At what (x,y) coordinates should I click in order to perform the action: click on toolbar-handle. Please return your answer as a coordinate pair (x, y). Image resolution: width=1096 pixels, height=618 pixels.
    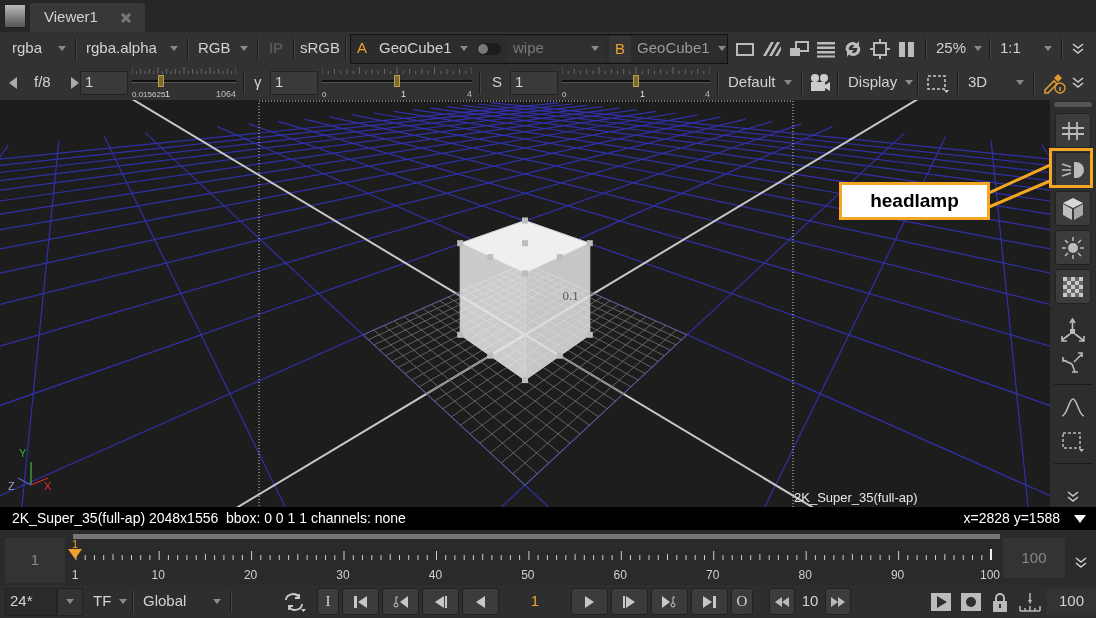
    Looking at the image, I should click on (1073, 104).